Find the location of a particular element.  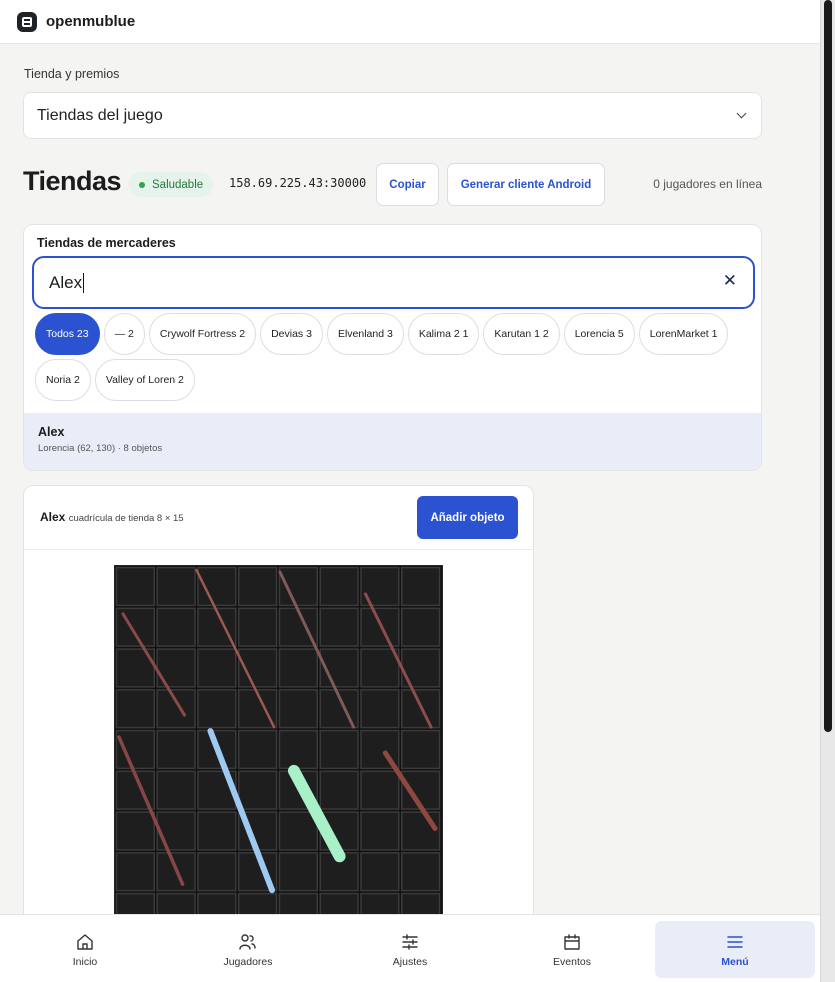

merchant-result-item: Alex Lorencia (62, 130) · 8 objetos is located at coordinates (392, 441).